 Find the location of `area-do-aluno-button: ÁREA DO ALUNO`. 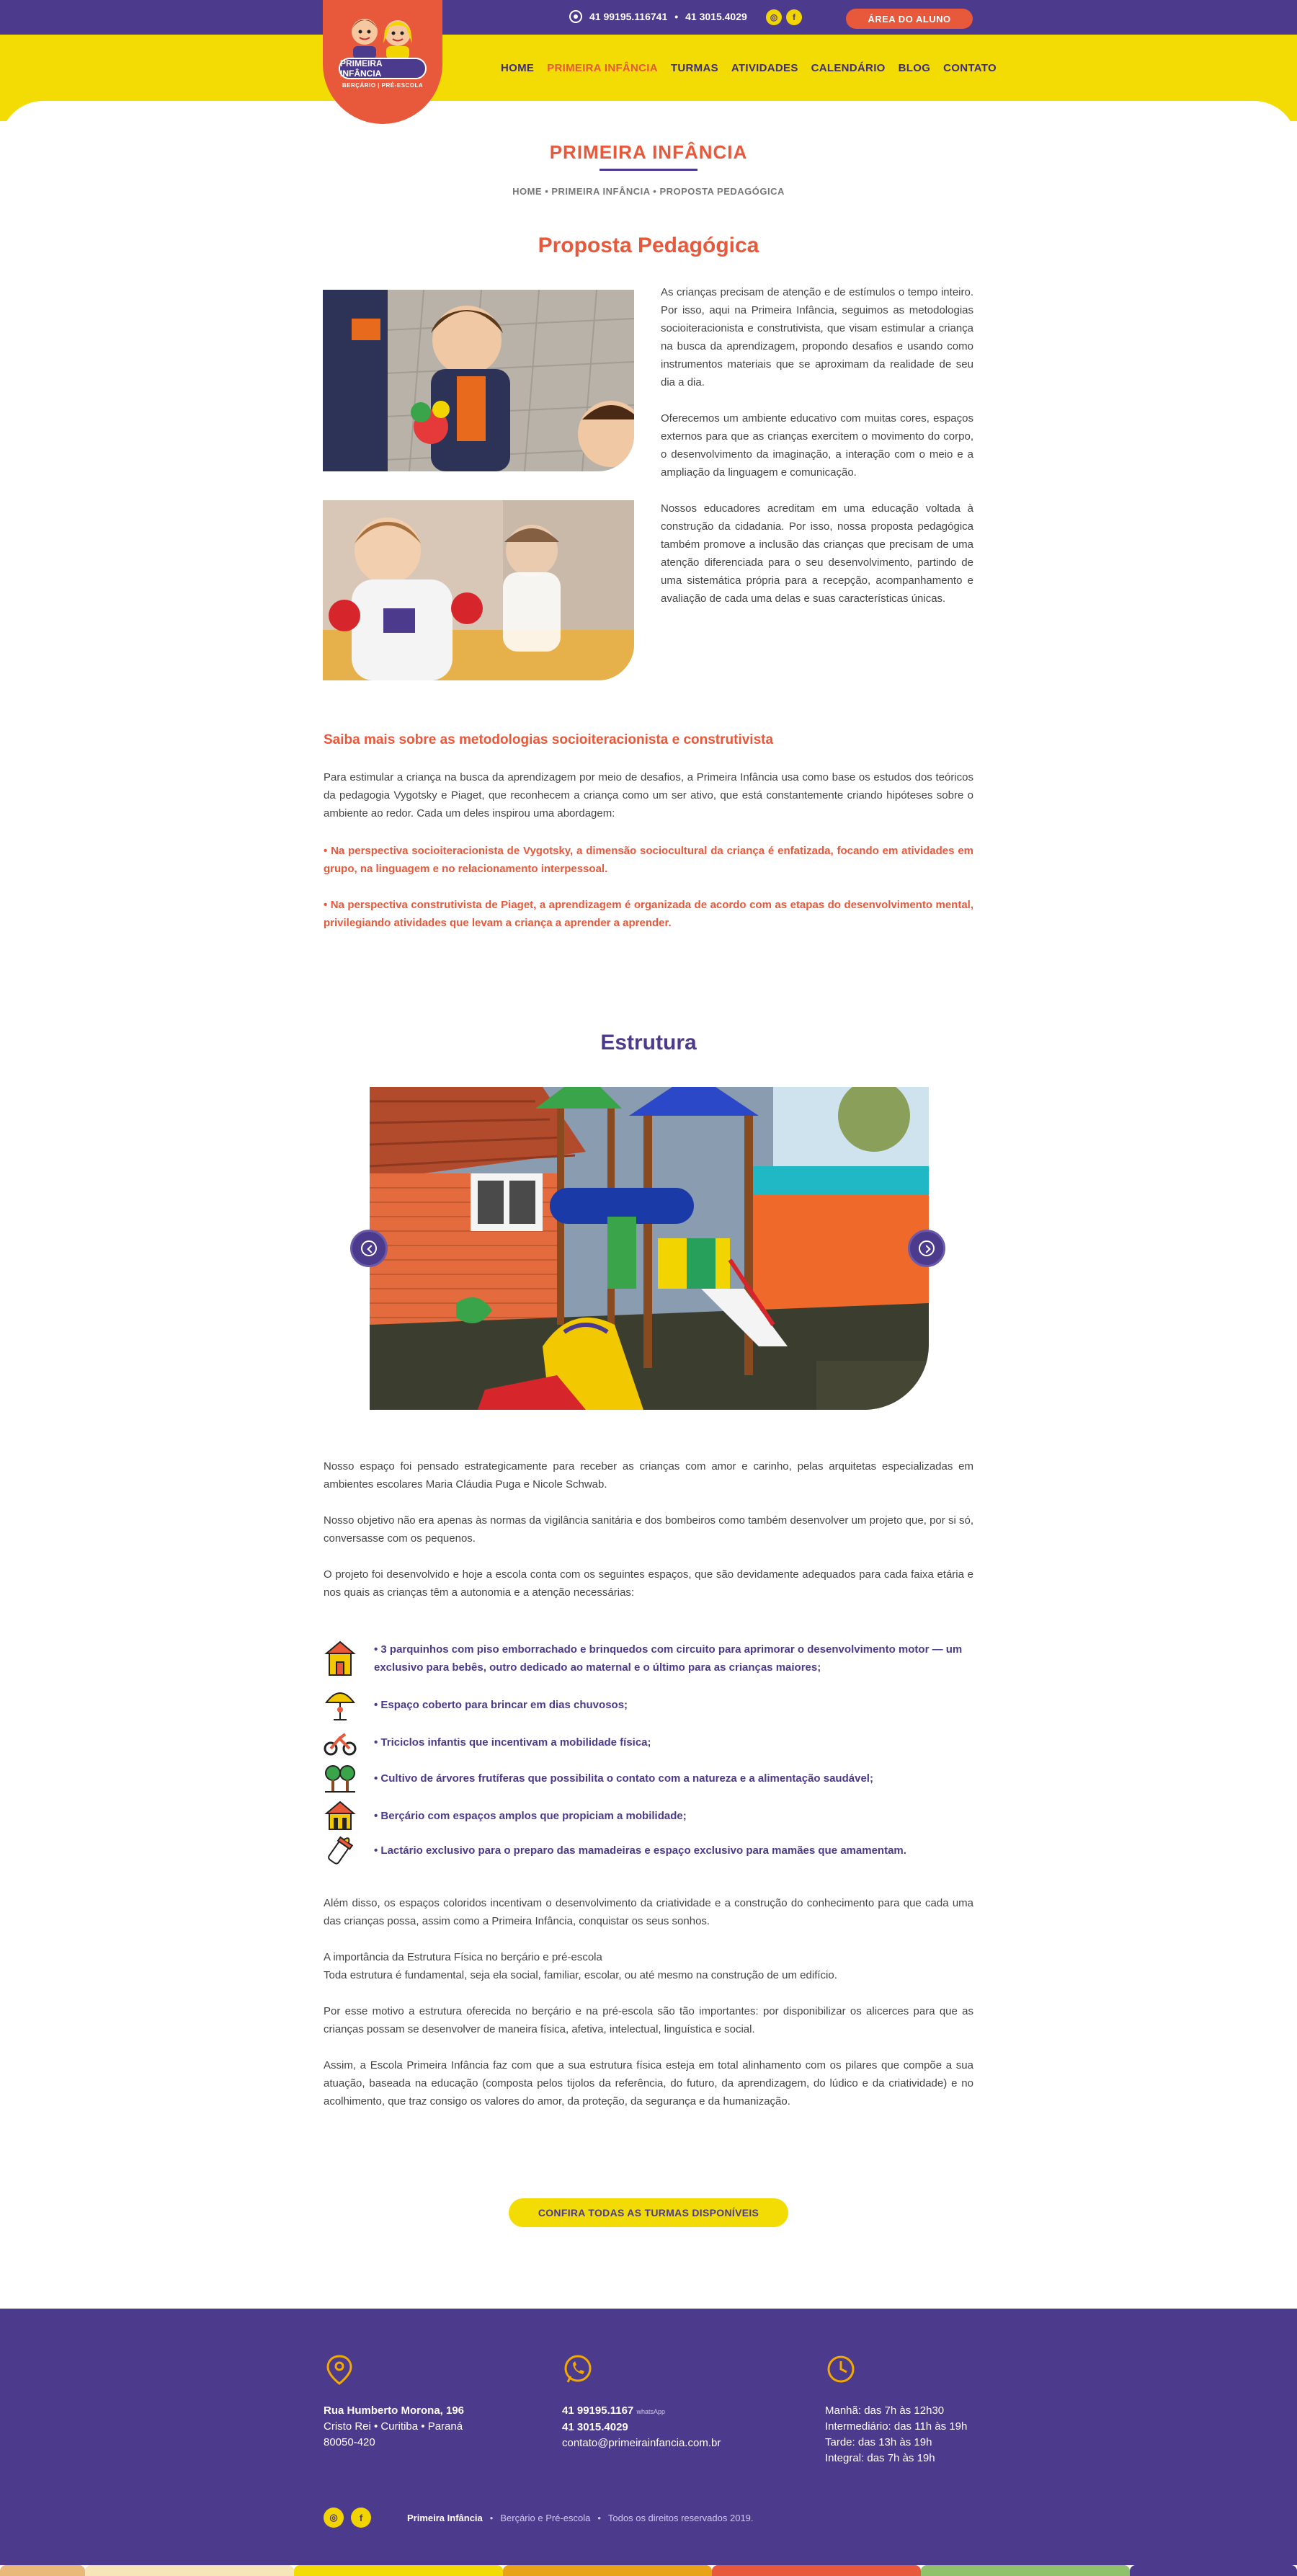

area-do-aluno-button: ÁREA DO ALUNO is located at coordinates (909, 19).